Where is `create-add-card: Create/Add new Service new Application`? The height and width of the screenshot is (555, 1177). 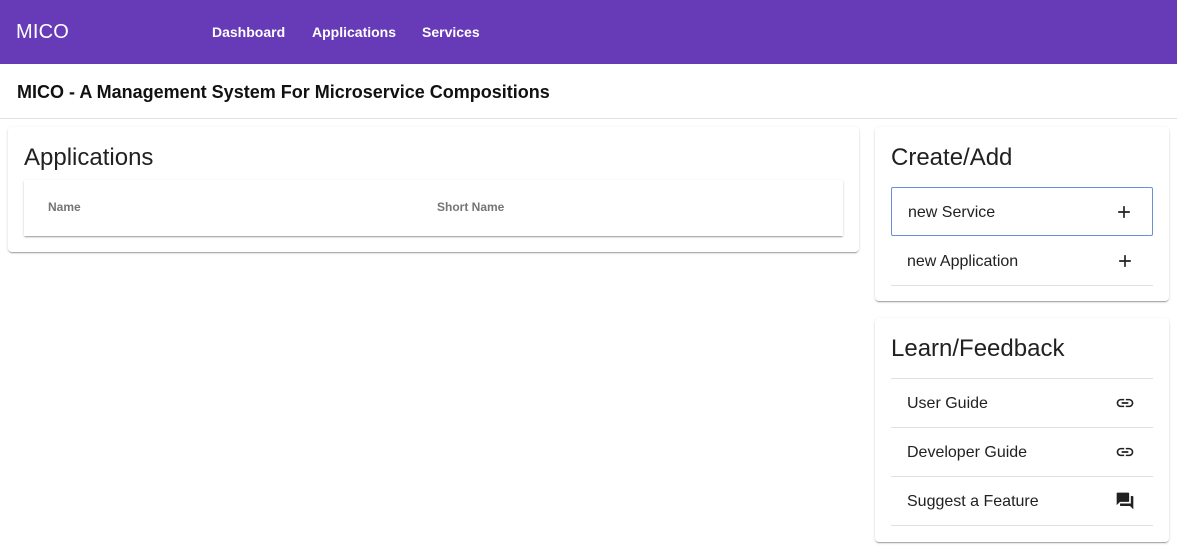
create-add-card: Create/Add new Service new Application is located at coordinates (1022, 214).